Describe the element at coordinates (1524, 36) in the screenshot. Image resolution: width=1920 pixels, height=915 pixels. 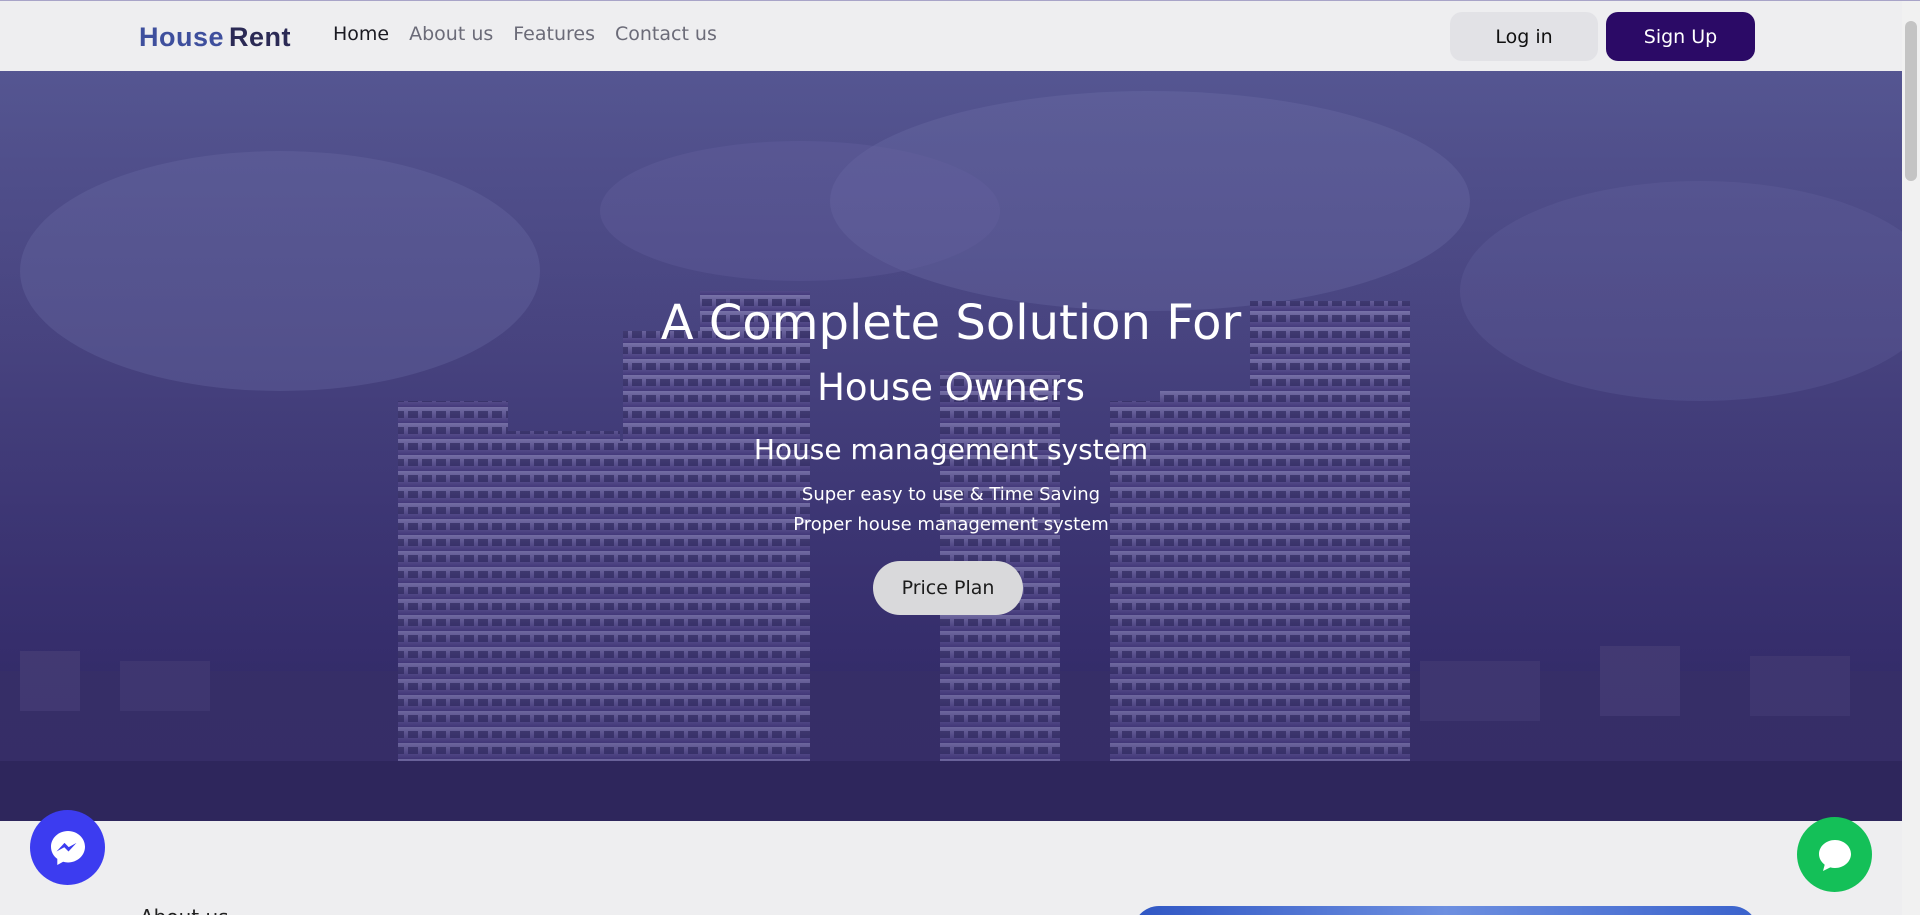
I see `login-button: Log in` at that location.